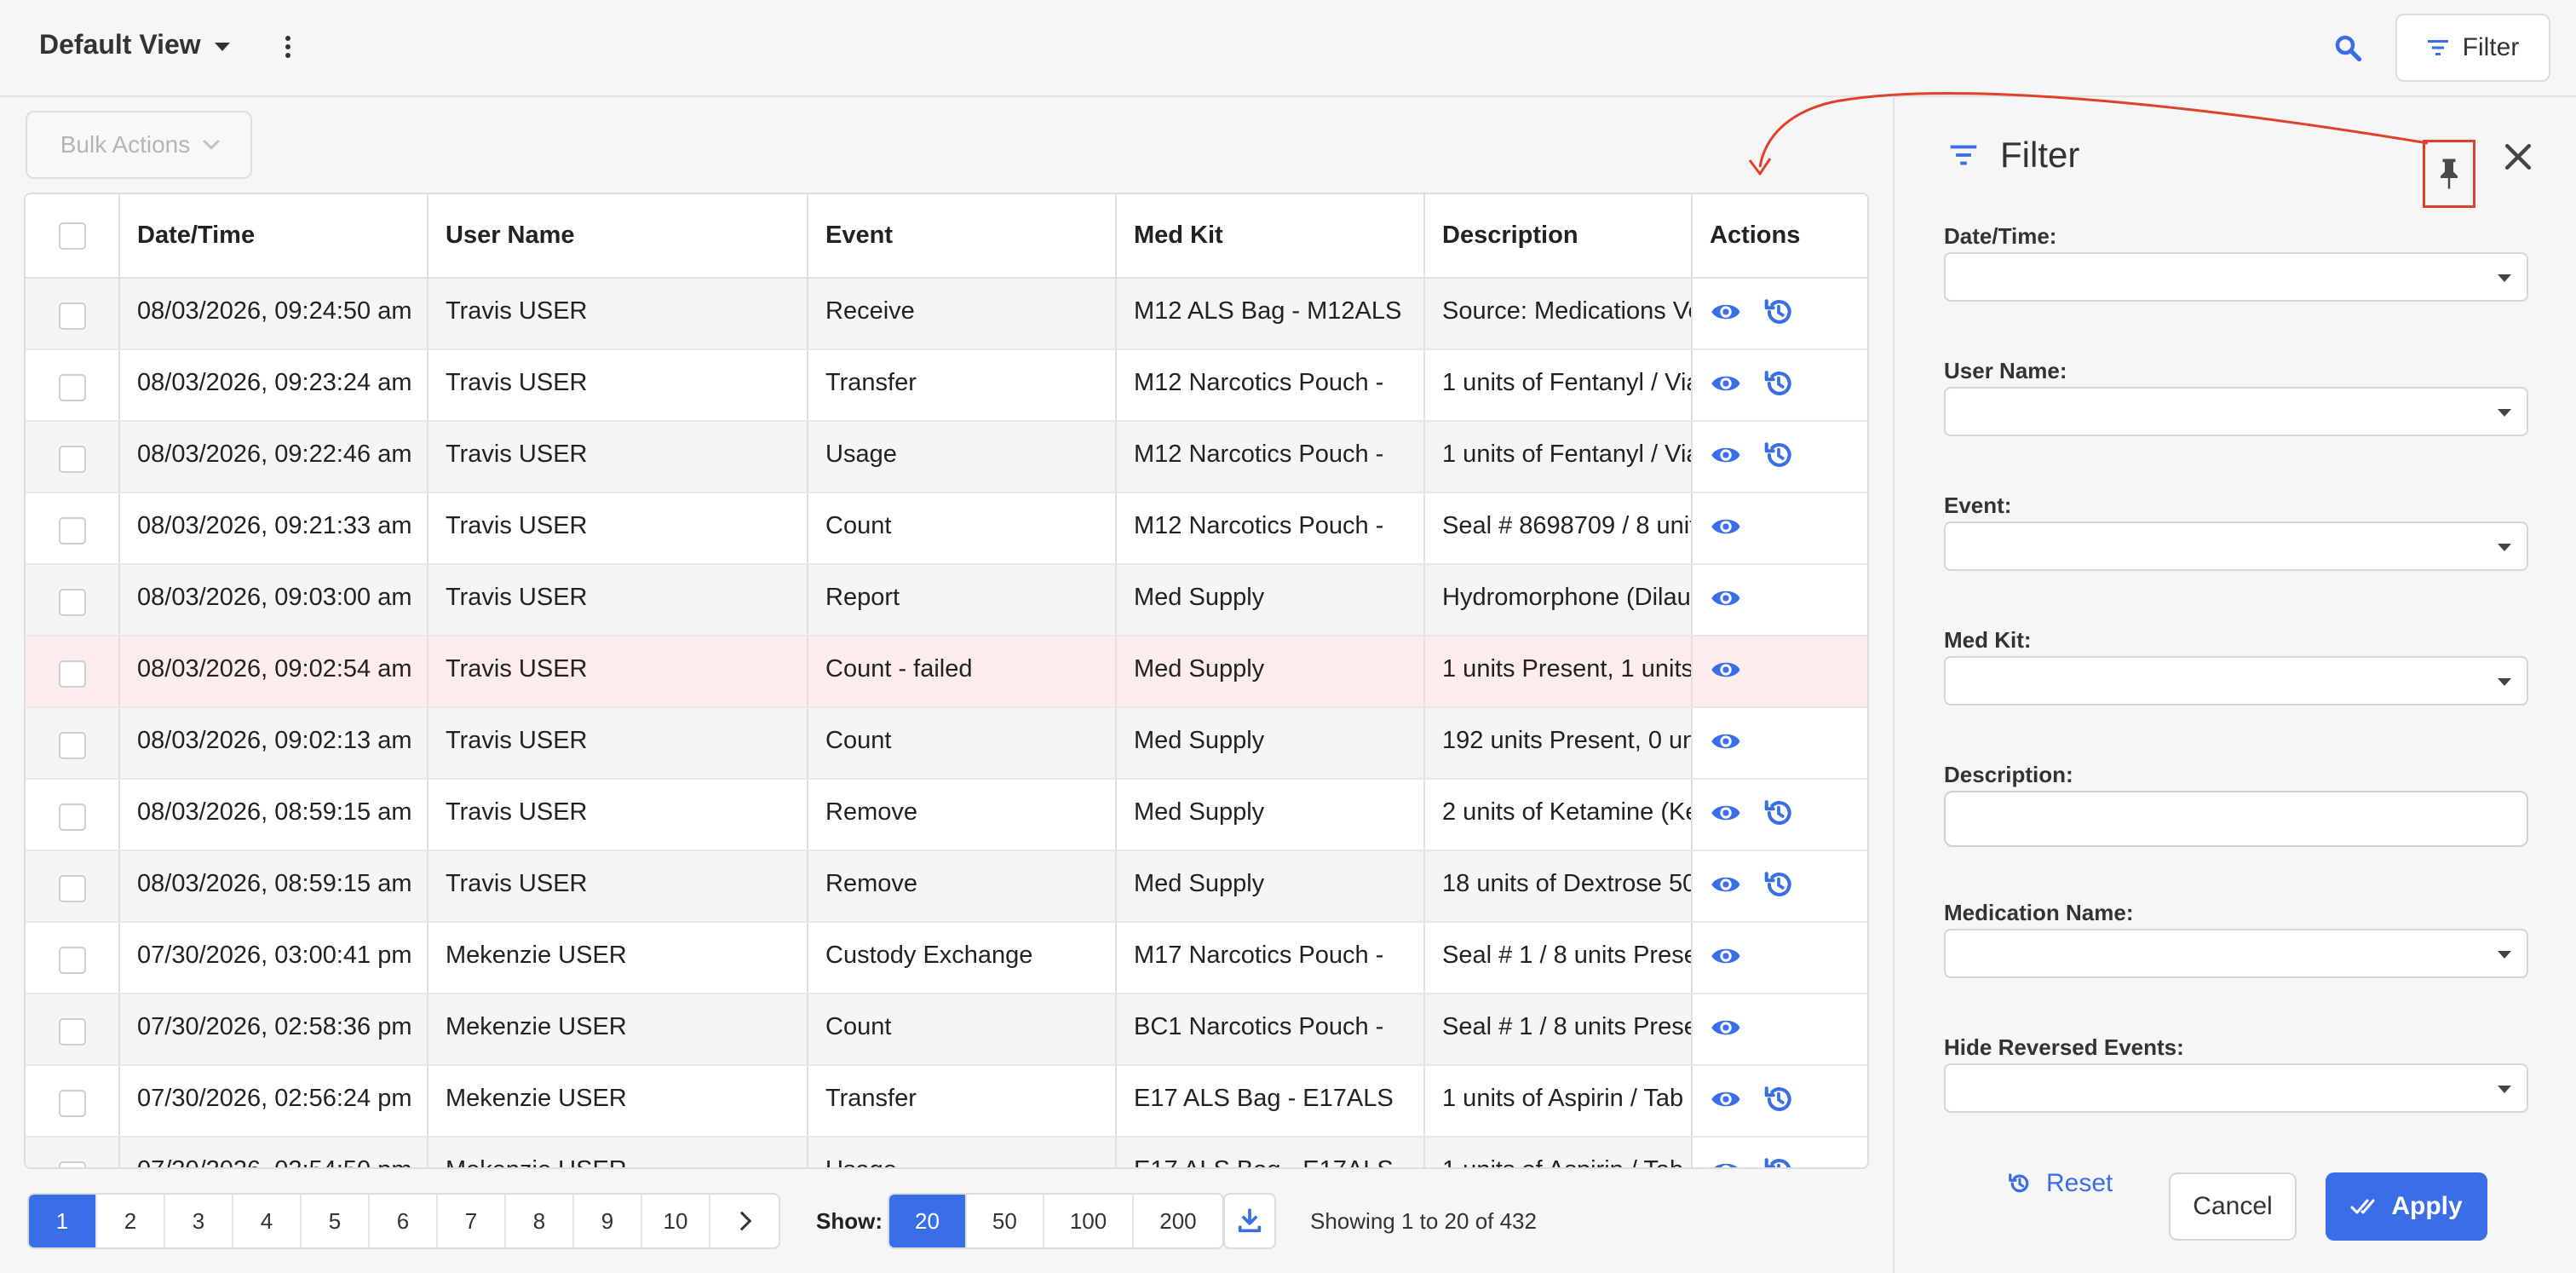 The width and height of the screenshot is (2576, 1273). Describe the element at coordinates (273, 815) in the screenshot. I see `cell-datetime: 08/03/2026, 08:59:15 am` at that location.